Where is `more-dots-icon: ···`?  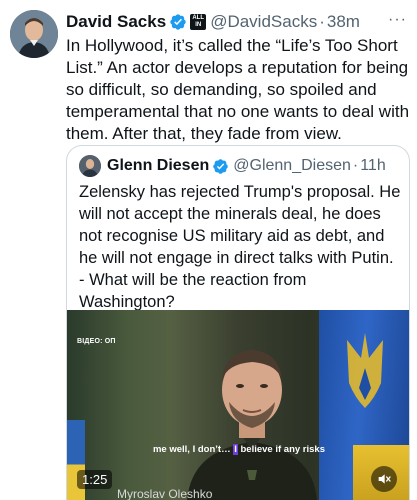
more-dots-icon: ··· is located at coordinates (397, 20).